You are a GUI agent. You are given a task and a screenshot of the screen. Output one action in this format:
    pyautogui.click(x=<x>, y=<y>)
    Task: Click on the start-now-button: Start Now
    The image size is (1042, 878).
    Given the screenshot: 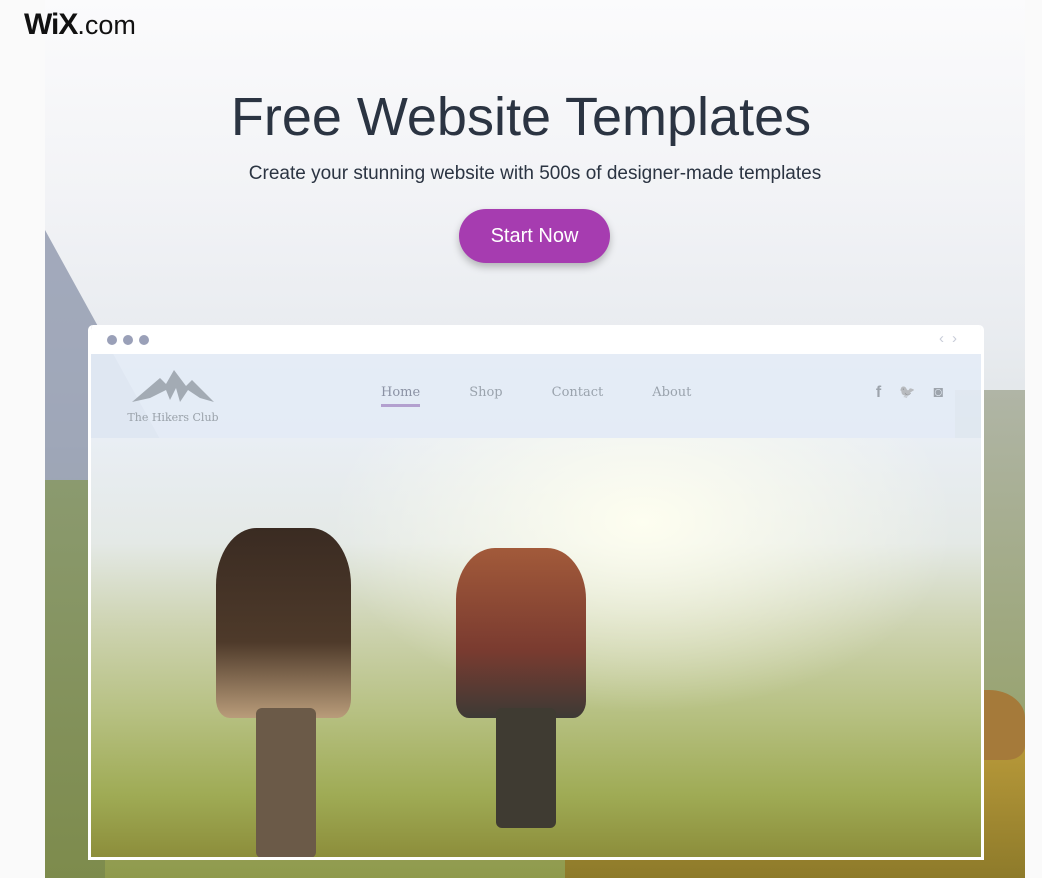 What is the action you would take?
    pyautogui.click(x=534, y=236)
    